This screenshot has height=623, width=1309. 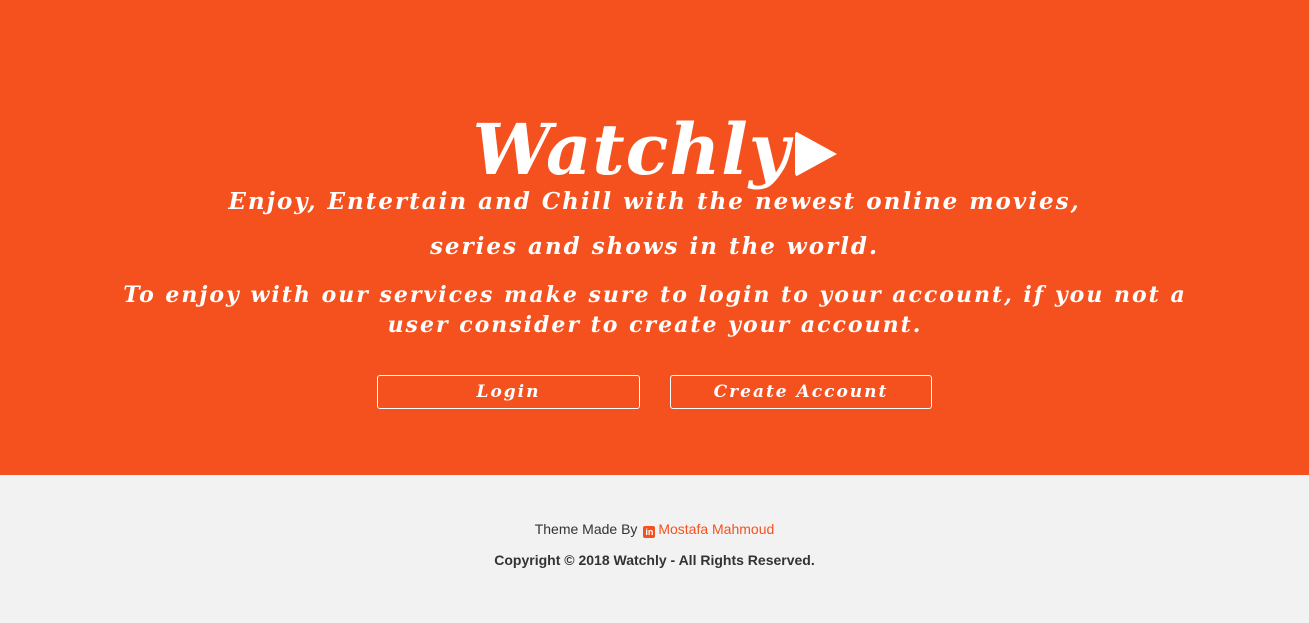 What do you see at coordinates (586, 529) in the screenshot?
I see `credit-prefix: Theme Made By` at bounding box center [586, 529].